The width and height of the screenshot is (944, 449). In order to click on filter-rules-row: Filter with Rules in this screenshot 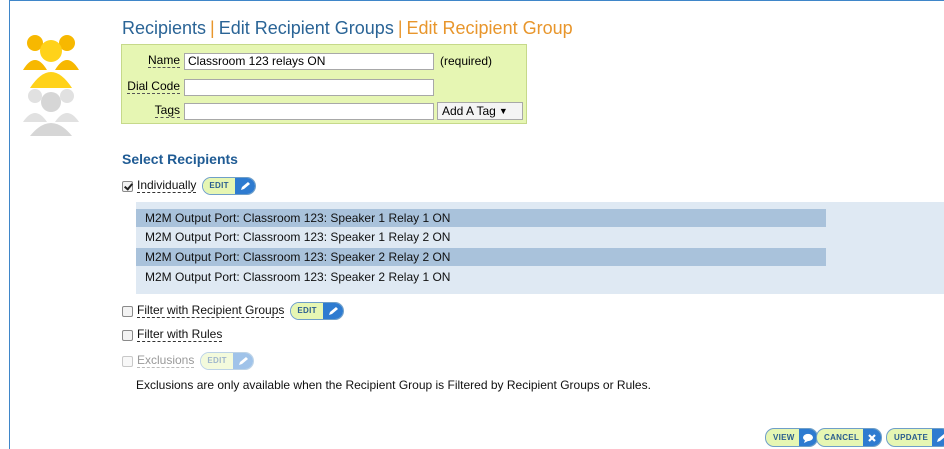, I will do `click(172, 335)`.